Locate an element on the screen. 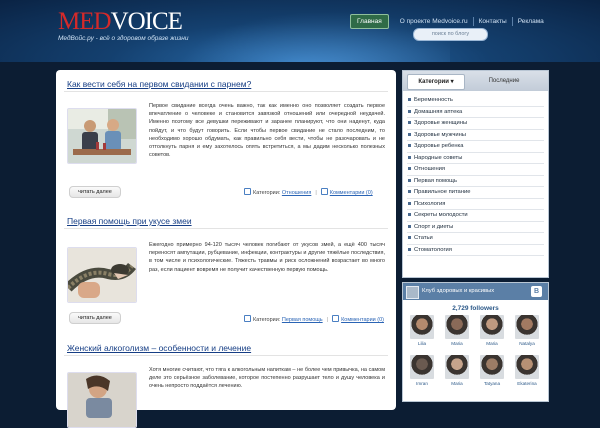 Image resolution: width=600 pixels, height=428 pixels. post-meta-2: Категории: Первая помощь | Комментарии (0) is located at coordinates (314, 319).